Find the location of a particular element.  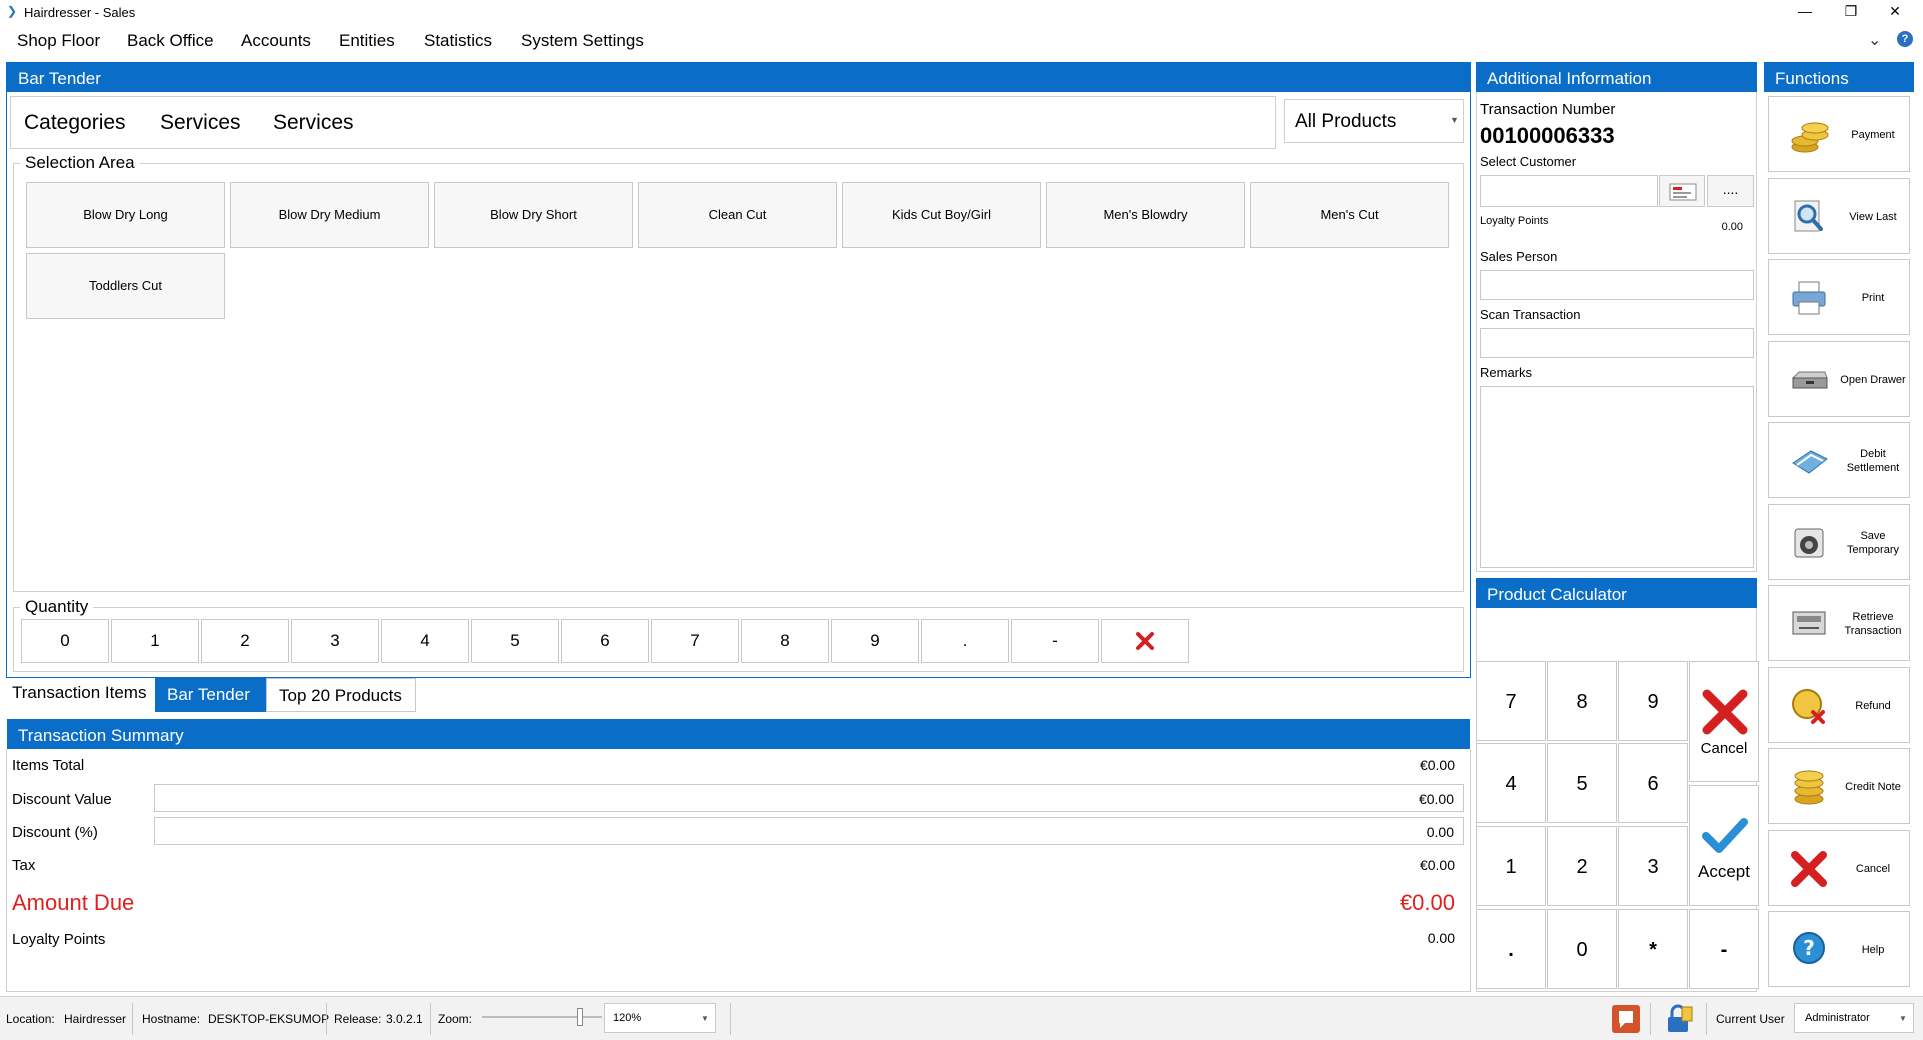

product-button: Blow Dry Long is located at coordinates (125, 215).